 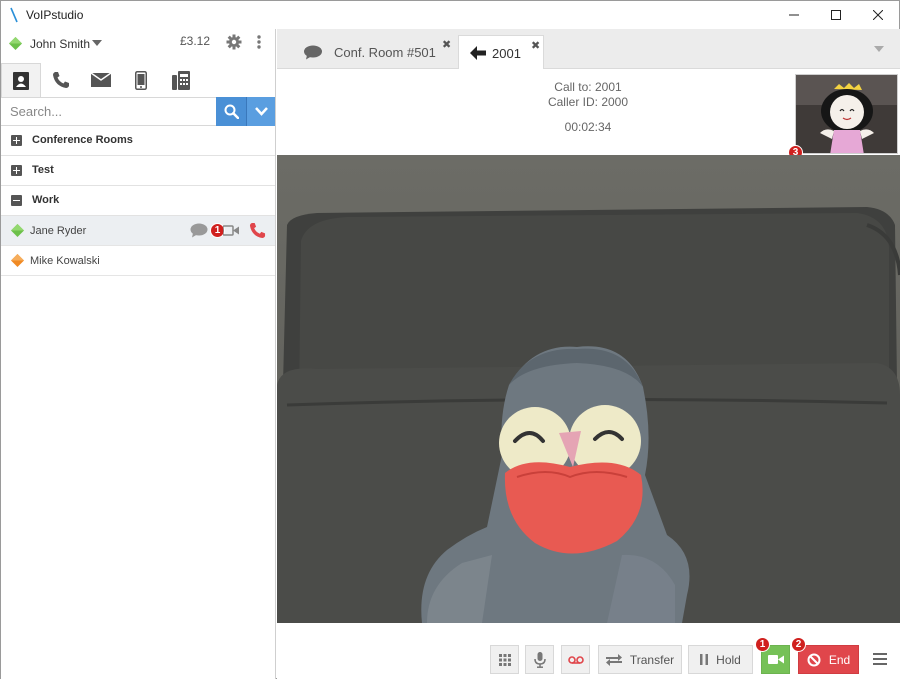 What do you see at coordinates (385, 52) in the screenshot?
I see `tab-label: Conf. Room #501` at bounding box center [385, 52].